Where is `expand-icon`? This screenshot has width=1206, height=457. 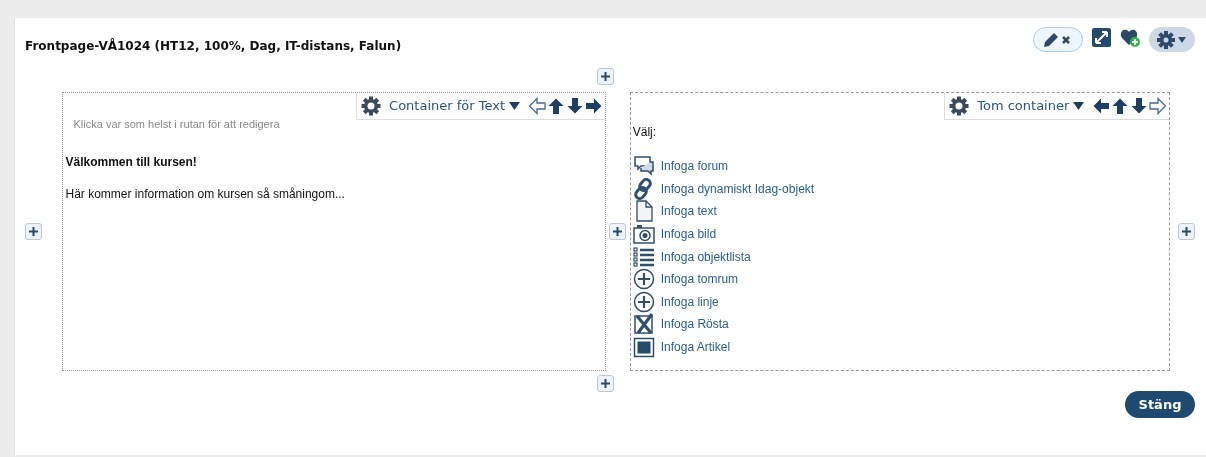
expand-icon is located at coordinates (1101, 37).